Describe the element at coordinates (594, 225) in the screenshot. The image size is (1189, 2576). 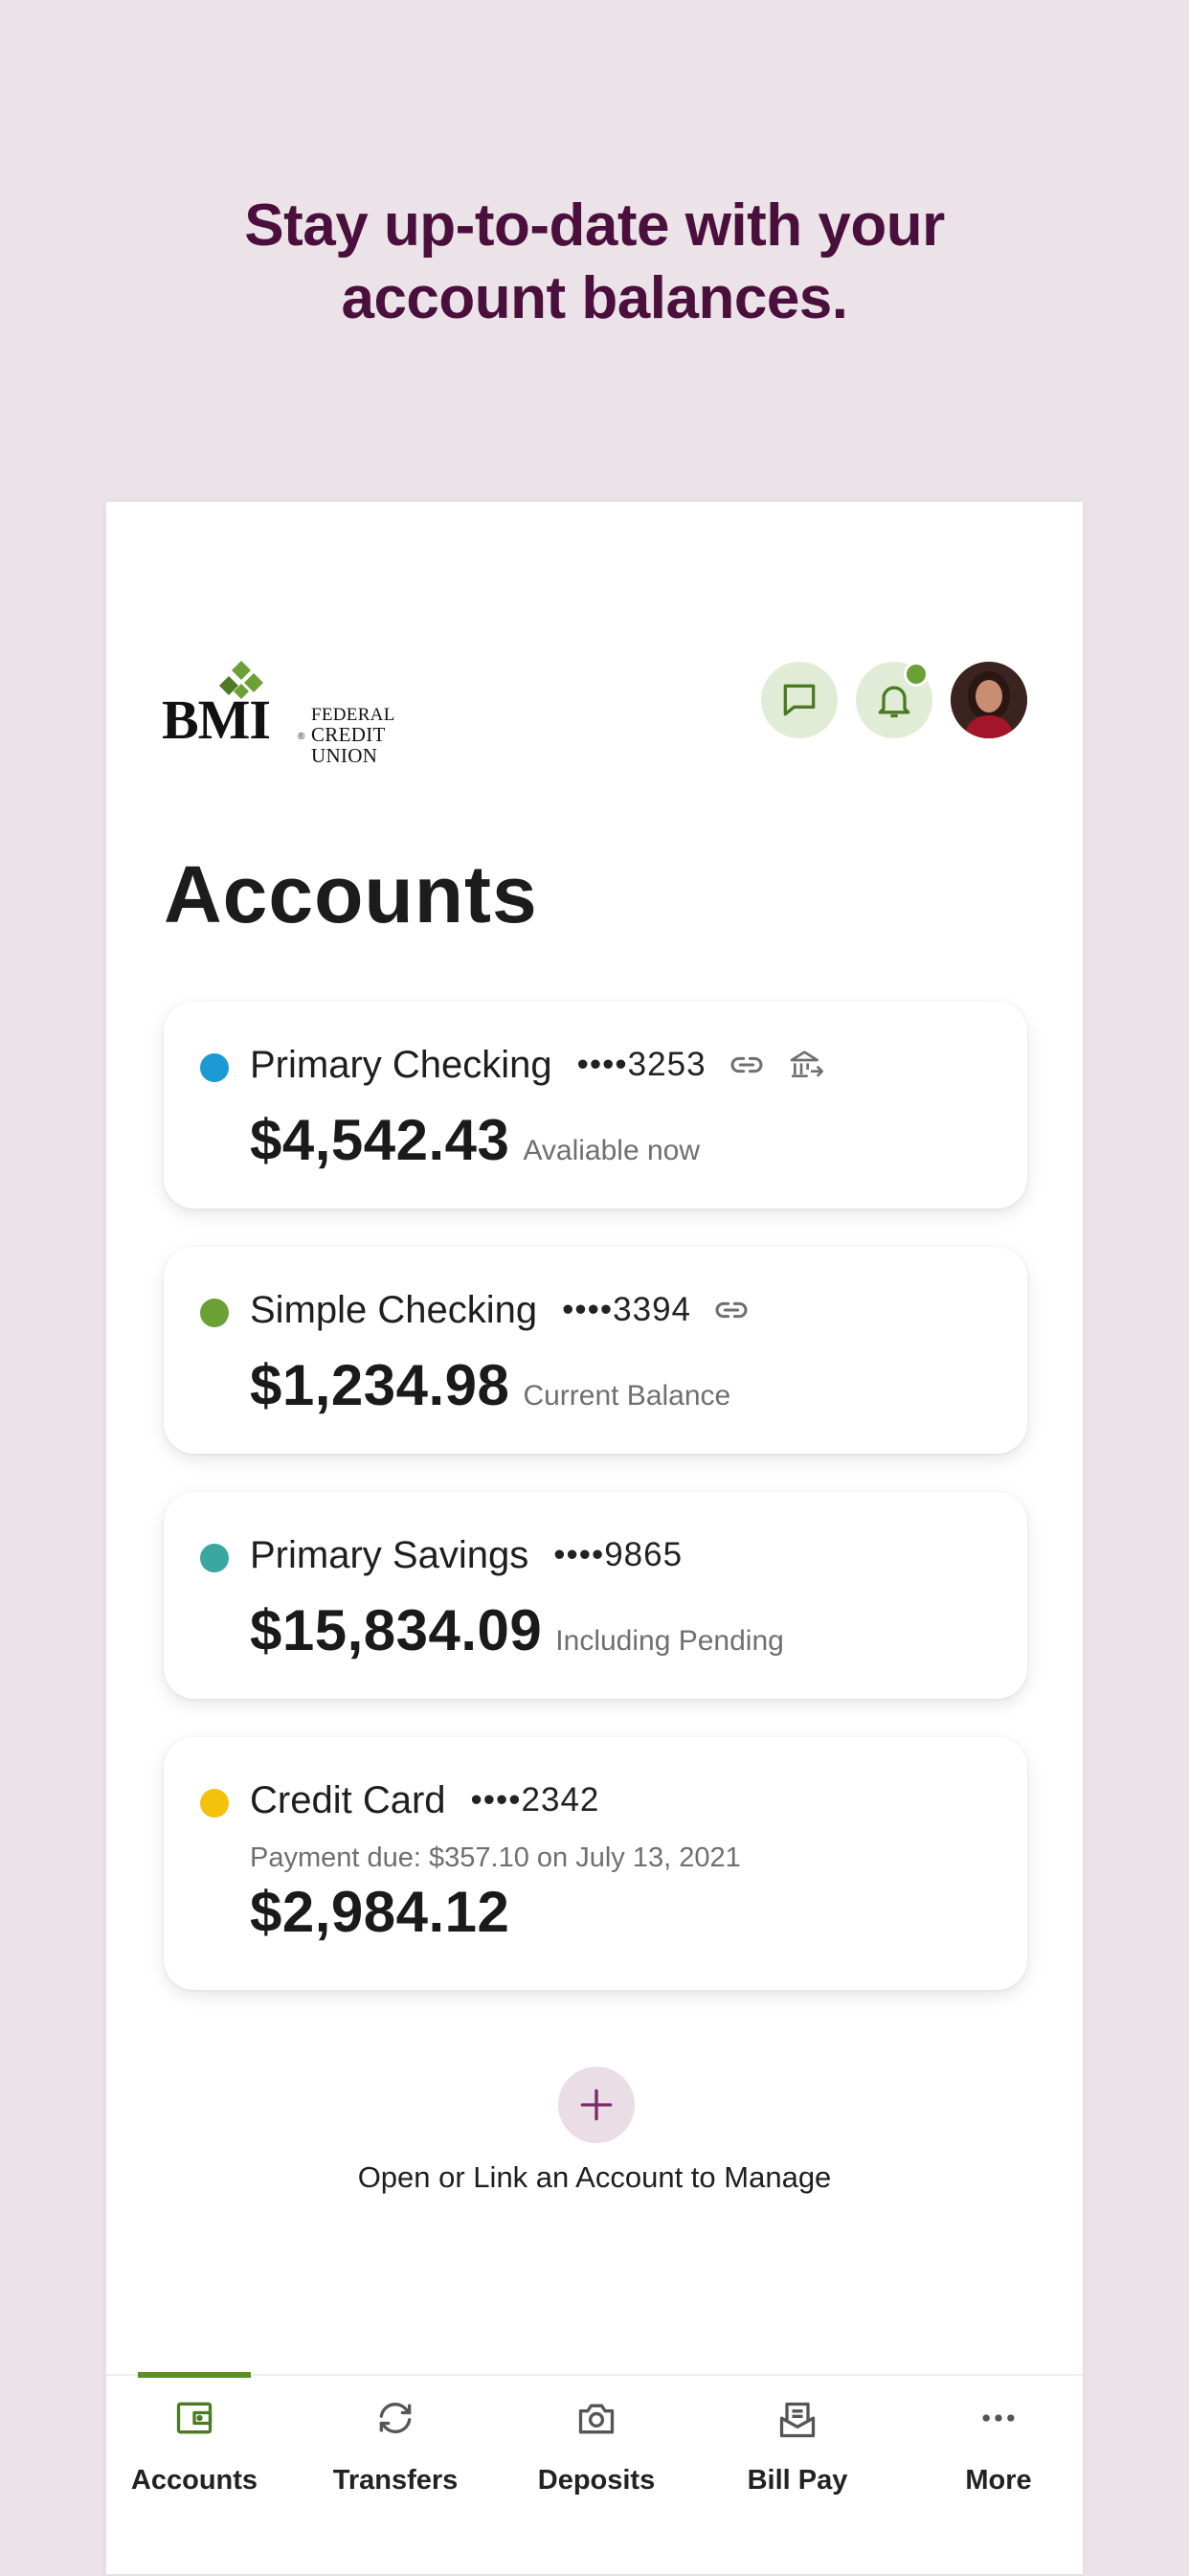
I see `headline-line-1: Stay up-to-date with your` at that location.